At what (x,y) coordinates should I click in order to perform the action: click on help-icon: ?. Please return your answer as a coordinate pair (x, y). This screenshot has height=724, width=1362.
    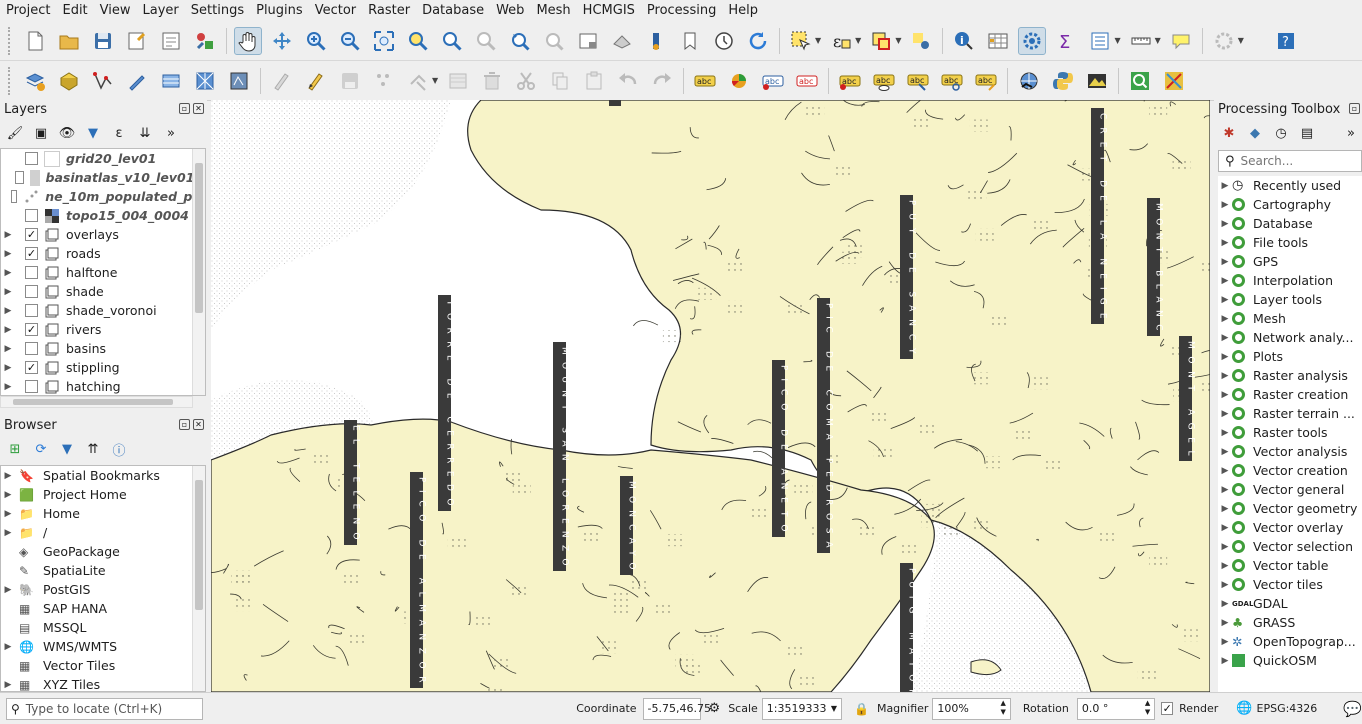
    Looking at the image, I should click on (1286, 41).